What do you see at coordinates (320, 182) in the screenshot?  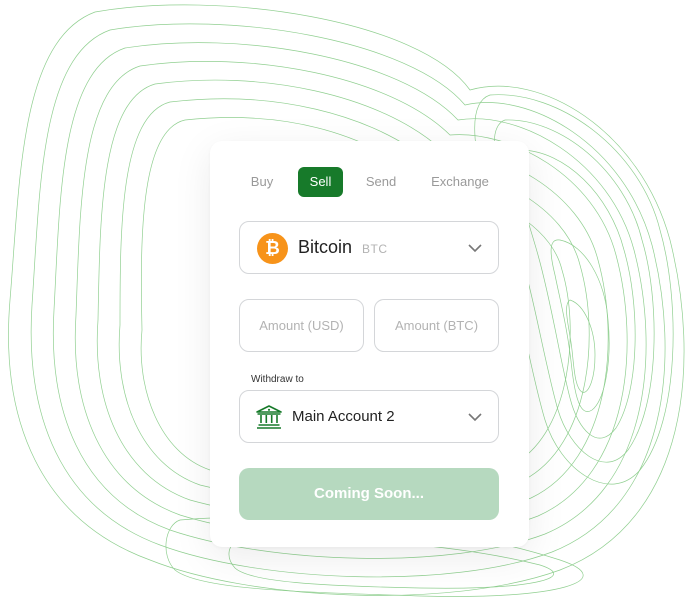 I see `tab-sell: Sell` at bounding box center [320, 182].